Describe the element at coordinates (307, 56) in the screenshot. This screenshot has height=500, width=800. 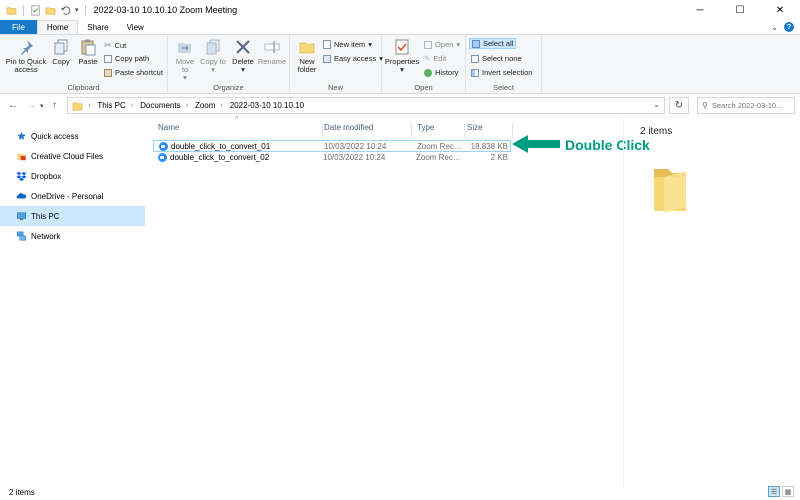
I see `new-folder-button: New folder` at that location.